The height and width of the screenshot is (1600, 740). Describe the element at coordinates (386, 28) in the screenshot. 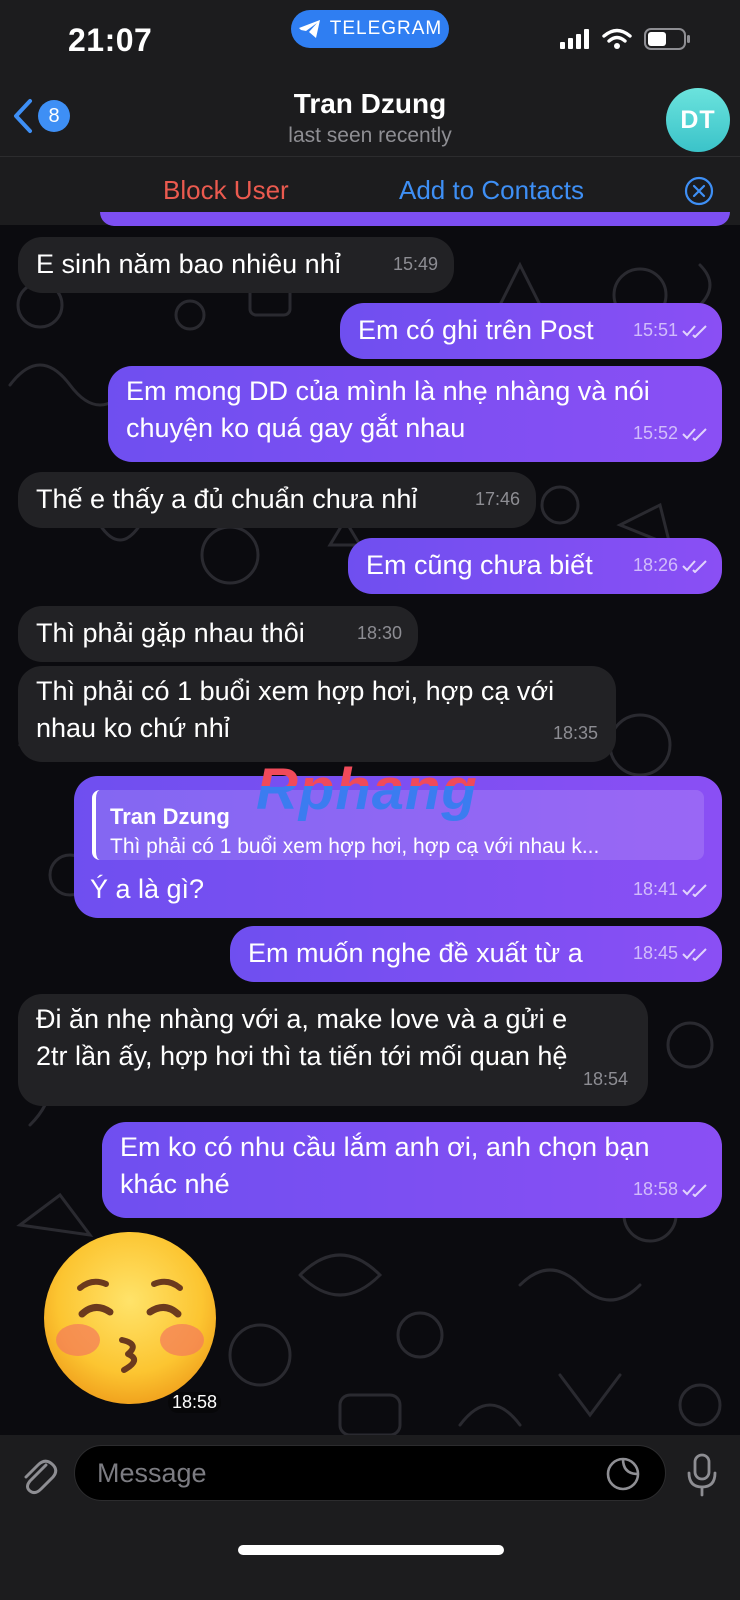

I see `telegram-pill-label: TELEGRAM` at that location.